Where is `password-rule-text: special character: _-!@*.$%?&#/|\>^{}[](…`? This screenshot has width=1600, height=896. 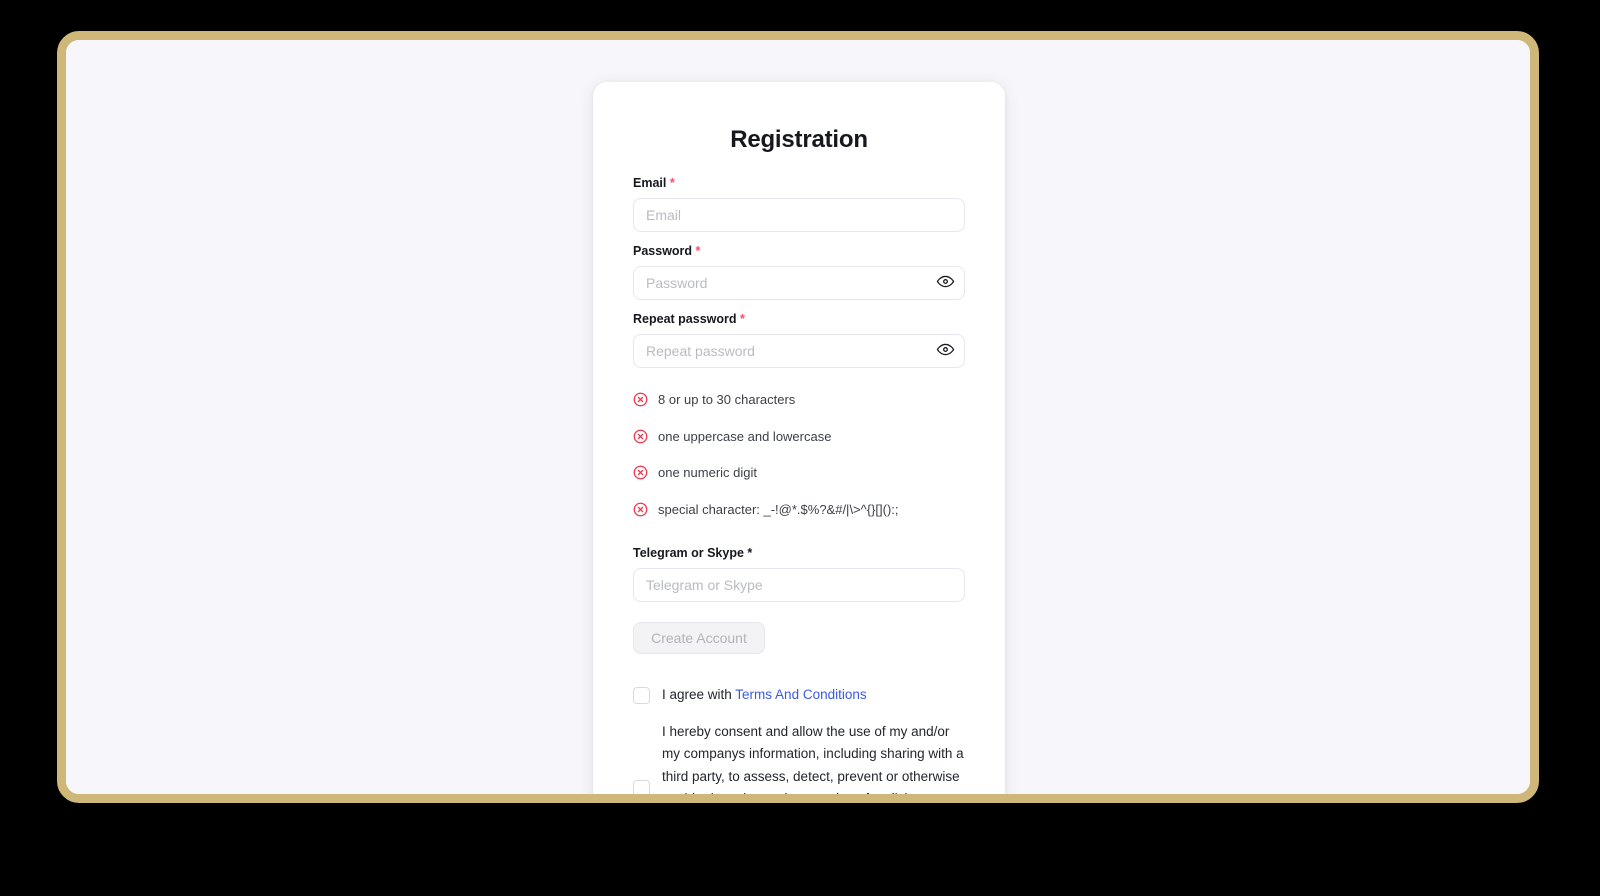 password-rule-text: special character: _-!@*.$%?&#/|\>^{}[](… is located at coordinates (778, 509).